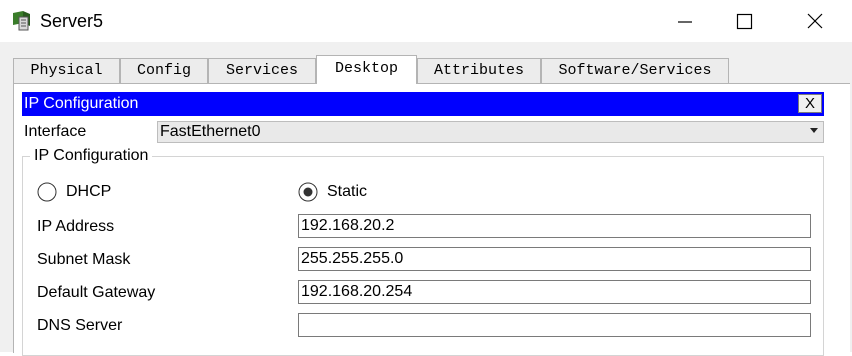 The image size is (852, 356). What do you see at coordinates (84, 259) in the screenshot?
I see `subnet-mask-label: Subnet Mask` at bounding box center [84, 259].